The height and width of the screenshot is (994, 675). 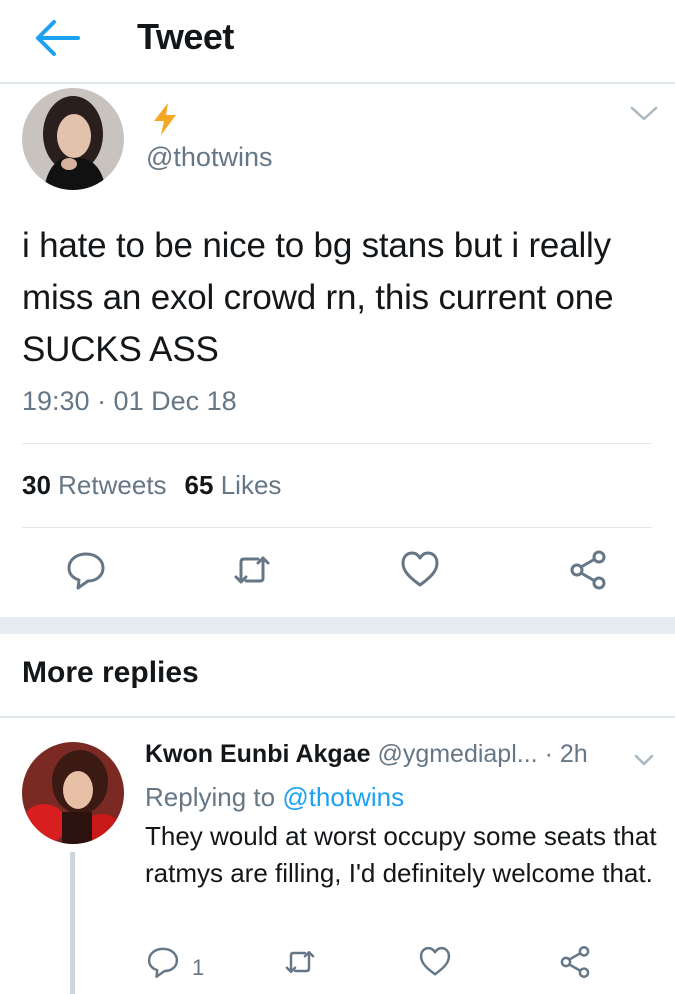 I want to click on likes-count: 65, so click(x=199, y=485).